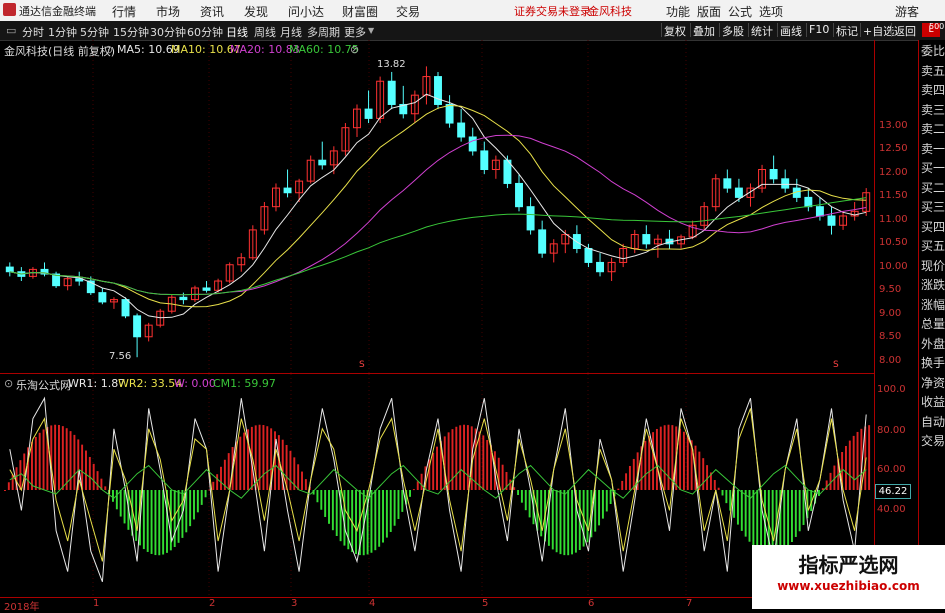  Describe the element at coordinates (11, 30) in the screenshot. I see `toolbar-menu-icon: ▭` at that location.